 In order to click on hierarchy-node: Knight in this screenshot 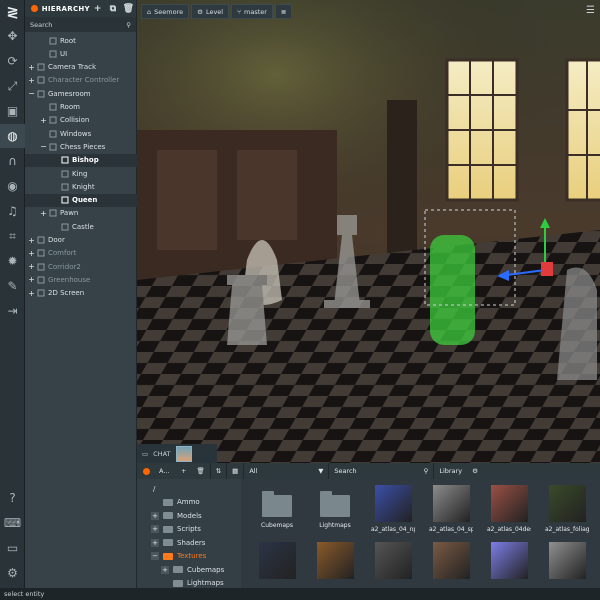, I will do `click(81, 186)`.